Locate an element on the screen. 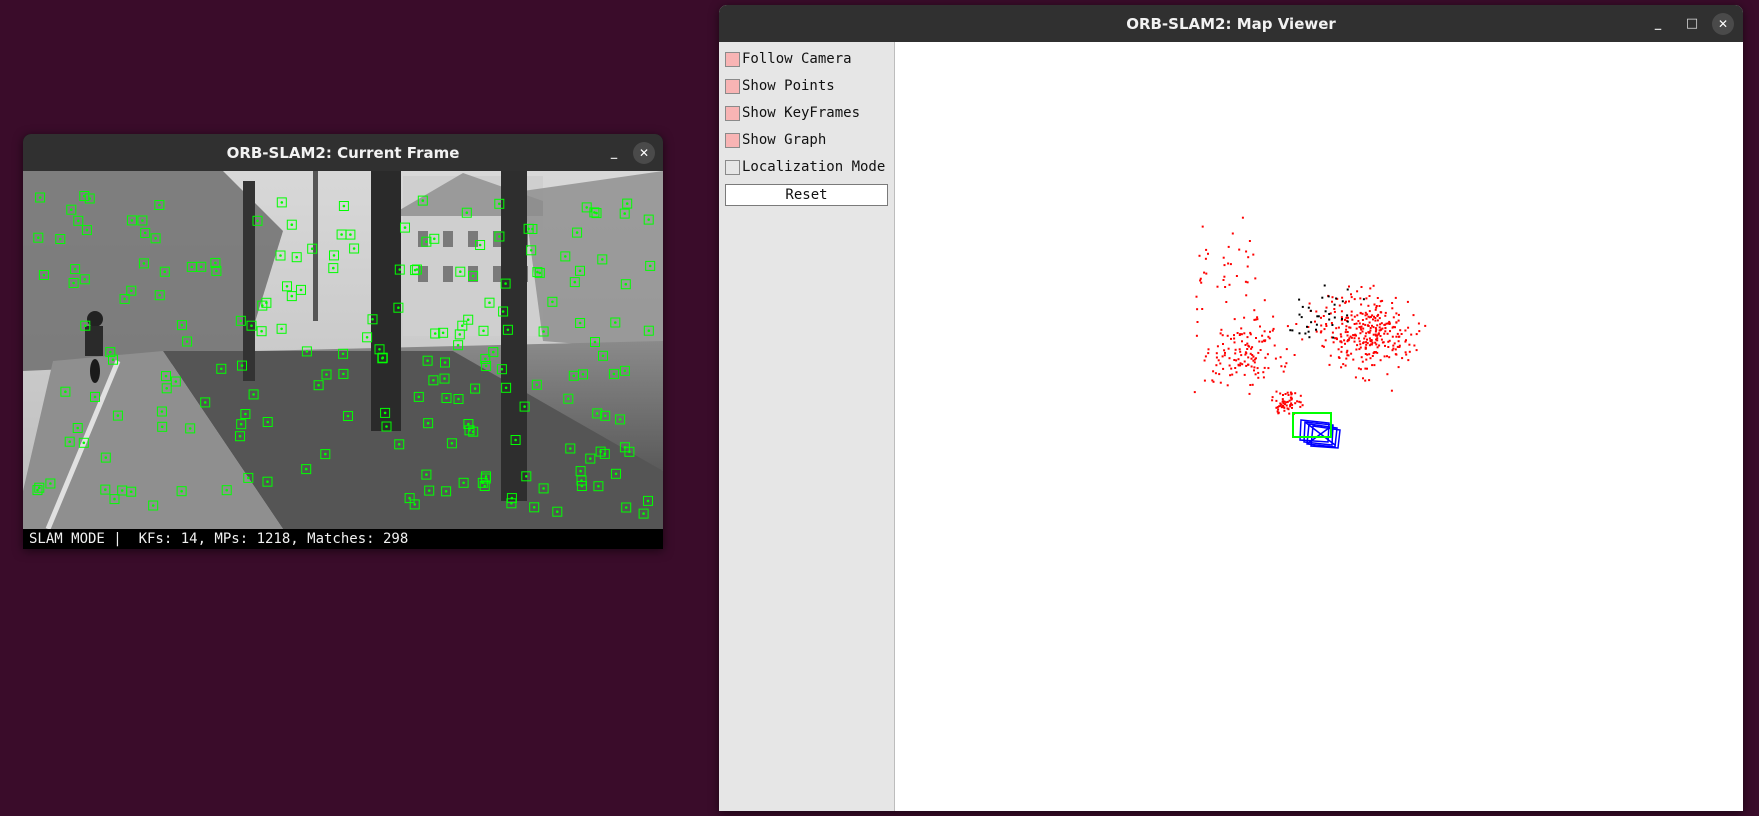  map-titlebar: ORB-SLAM2: Map Viewer _ □ ✕ is located at coordinates (1231, 23).